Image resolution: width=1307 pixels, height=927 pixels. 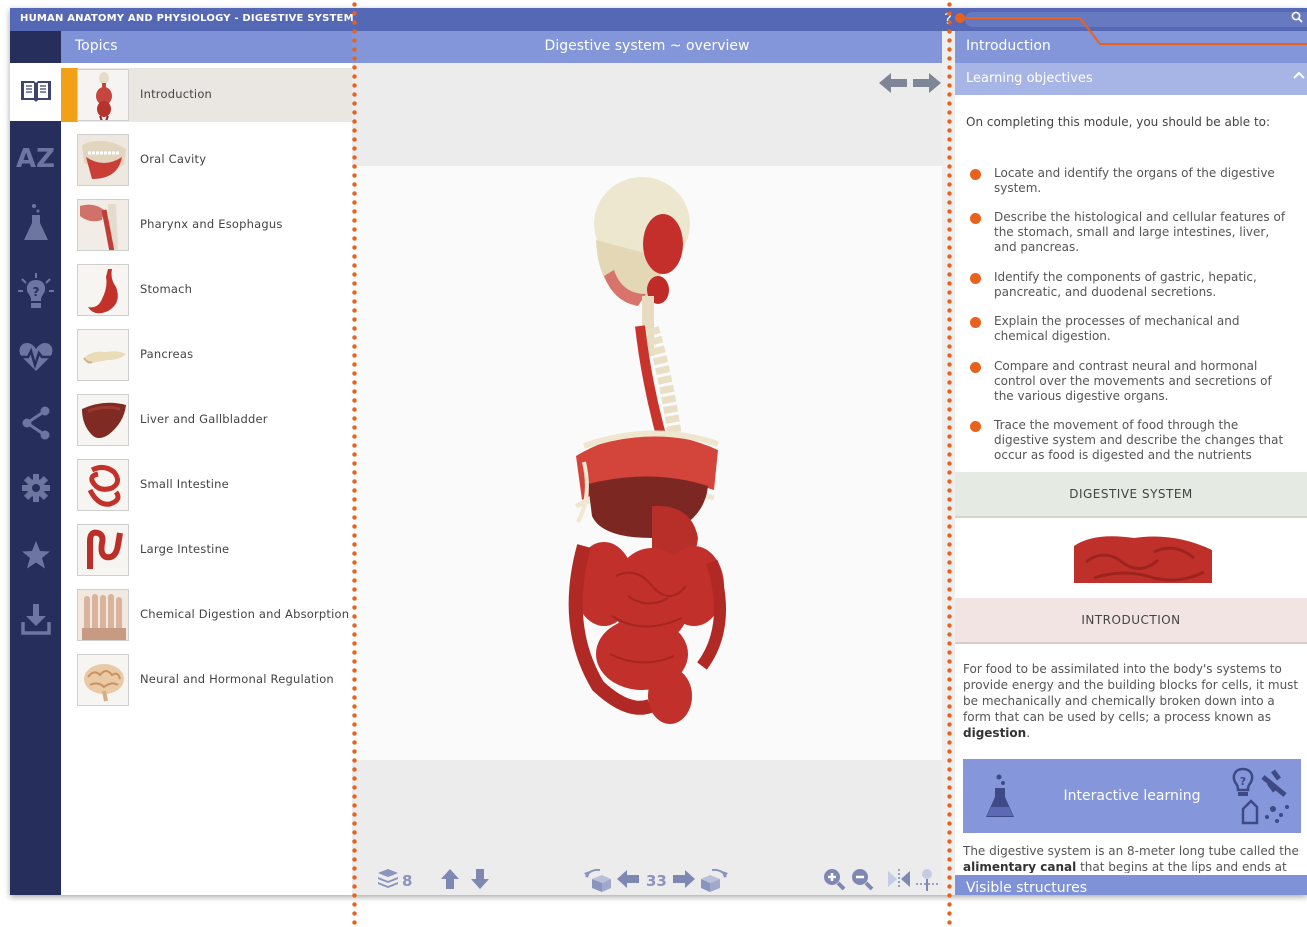 What do you see at coordinates (184, 484) in the screenshot?
I see `topic-label: Small Intestine` at bounding box center [184, 484].